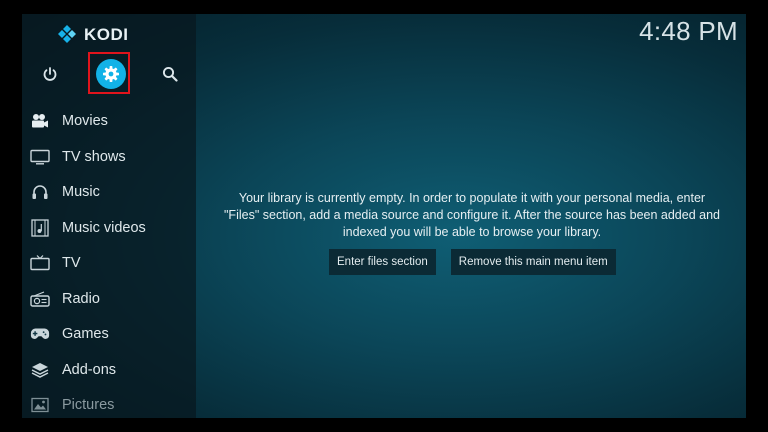 Image resolution: width=768 pixels, height=432 pixels. I want to click on add-ons-icon, so click(40, 370).